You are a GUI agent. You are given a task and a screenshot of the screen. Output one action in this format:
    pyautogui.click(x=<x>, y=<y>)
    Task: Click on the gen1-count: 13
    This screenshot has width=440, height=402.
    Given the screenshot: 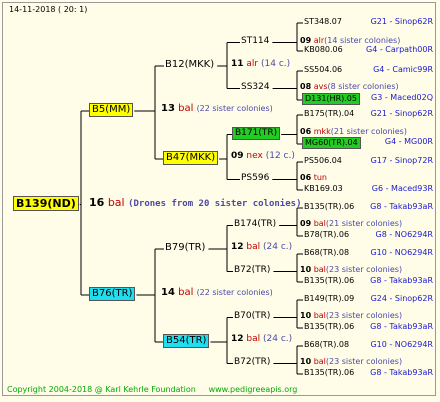 What is the action you would take?
    pyautogui.click(x=168, y=108)
    